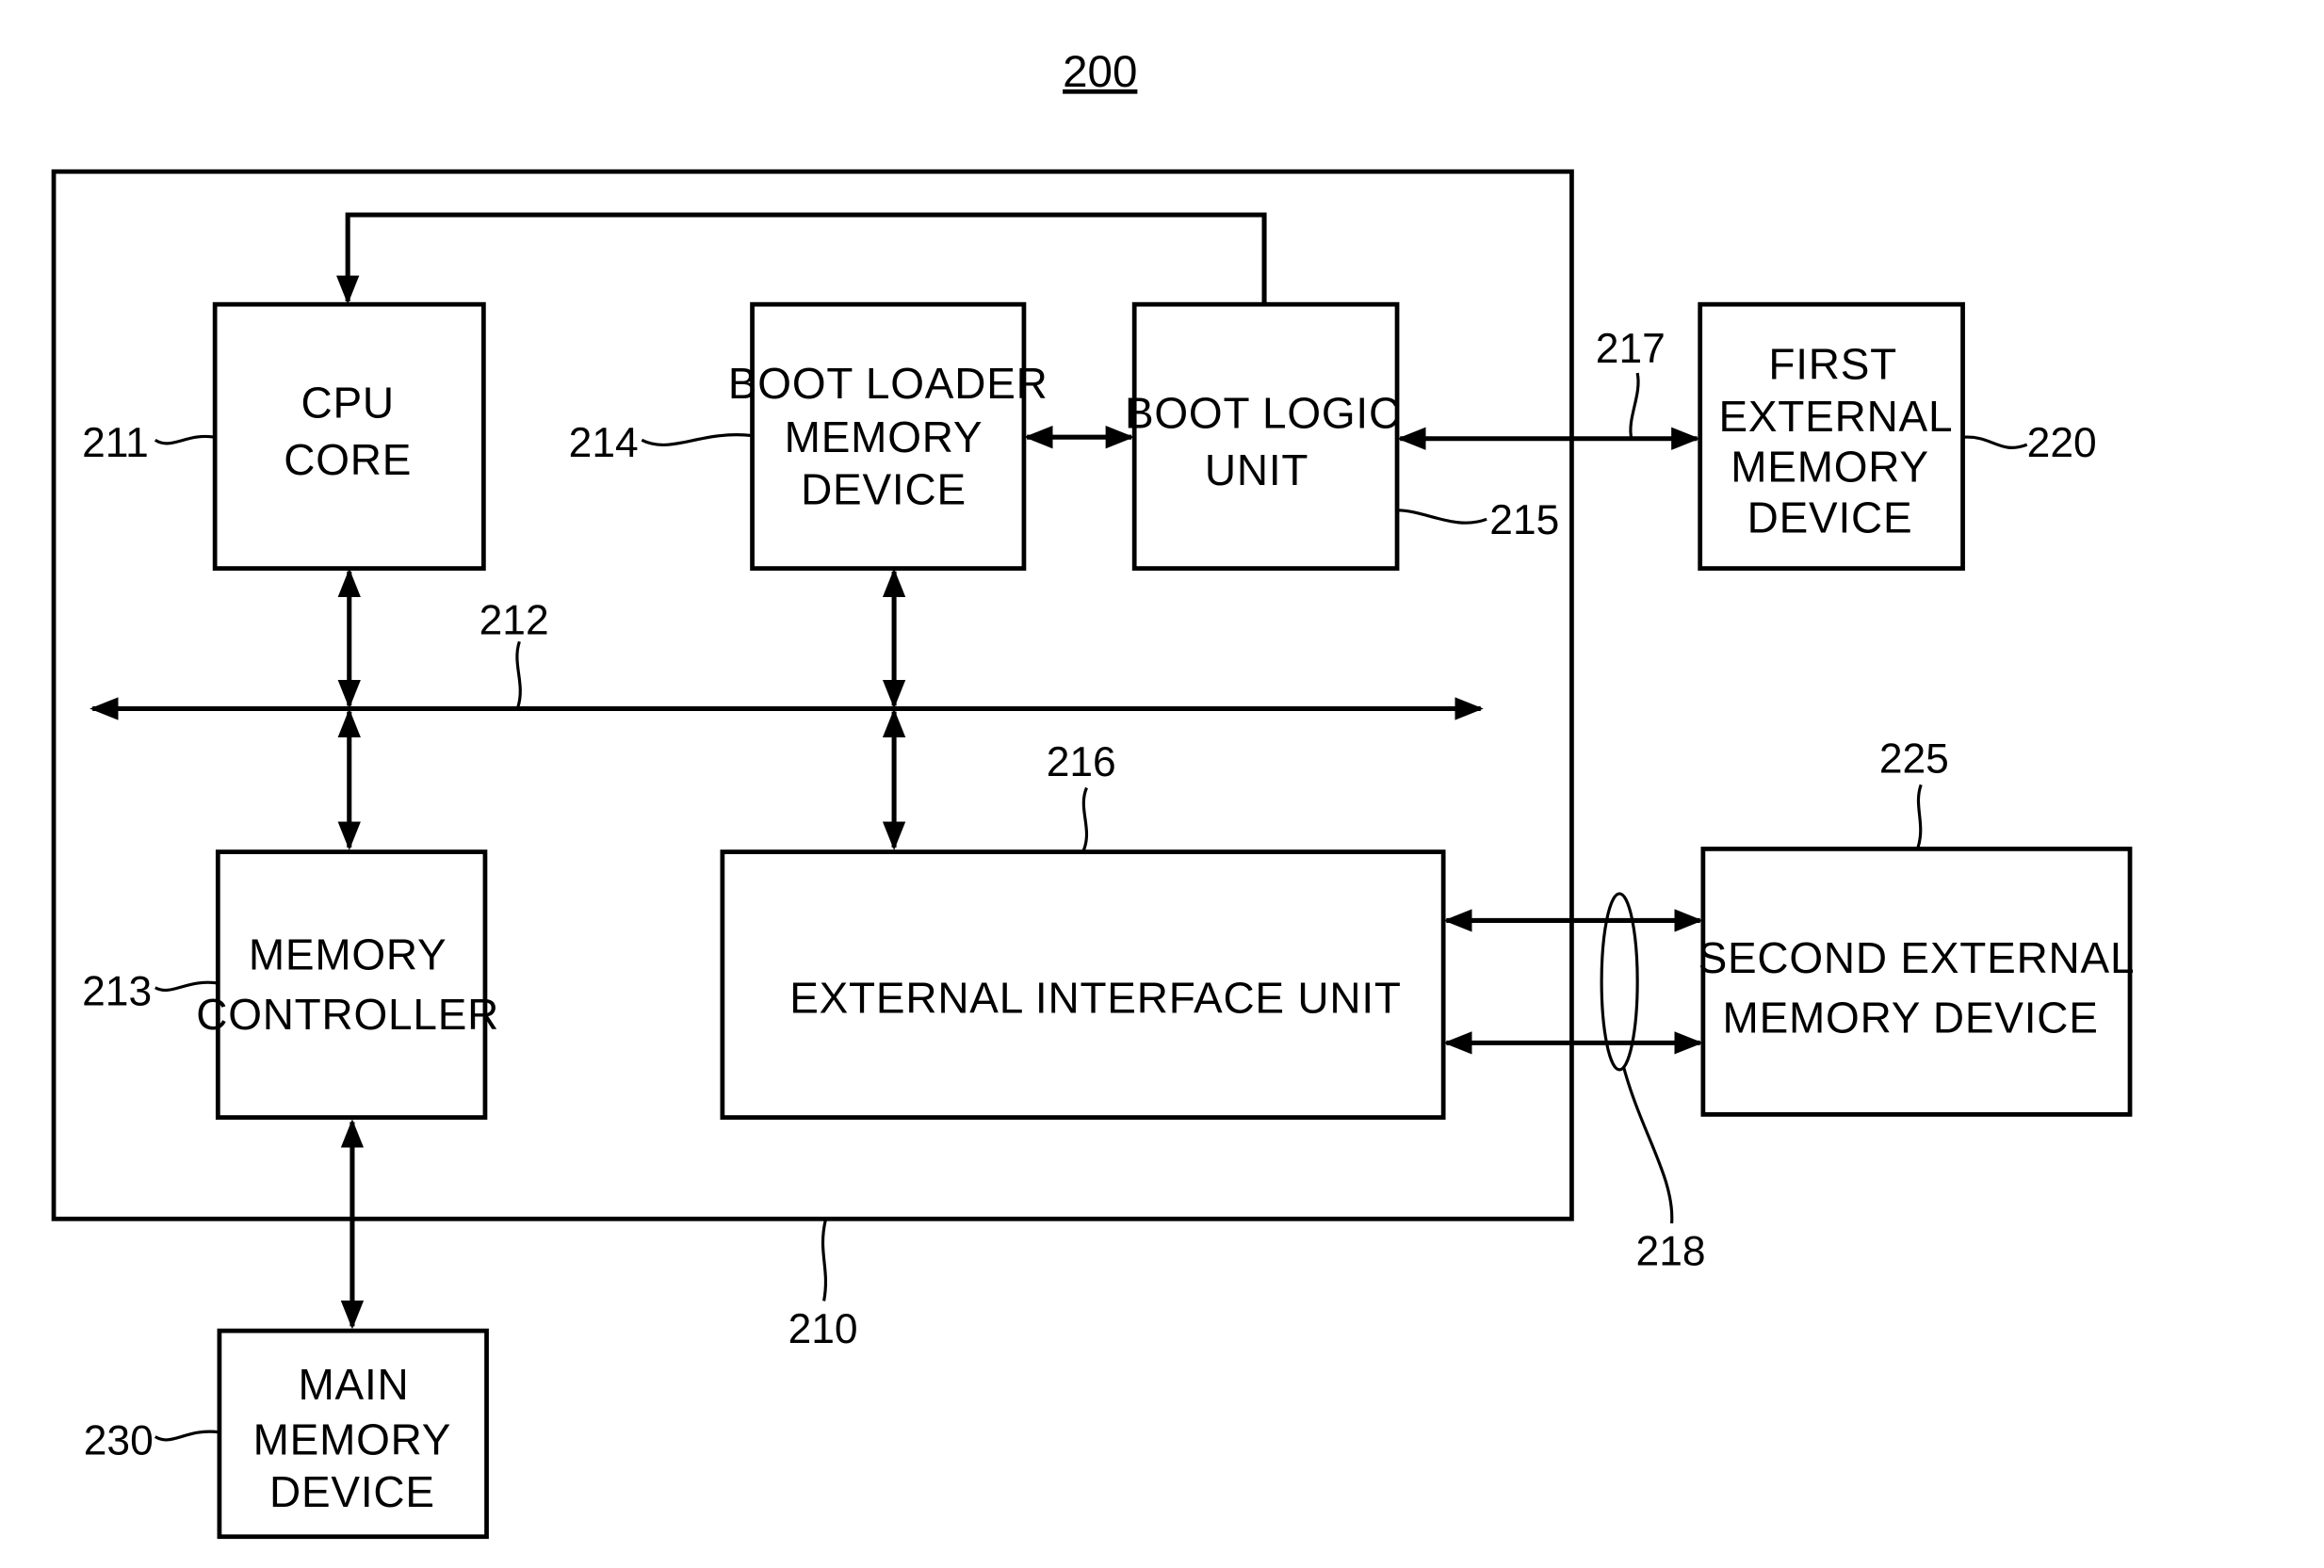  What do you see at coordinates (352, 1439) in the screenshot?
I see `main-mem-label-2: MEMORY` at bounding box center [352, 1439].